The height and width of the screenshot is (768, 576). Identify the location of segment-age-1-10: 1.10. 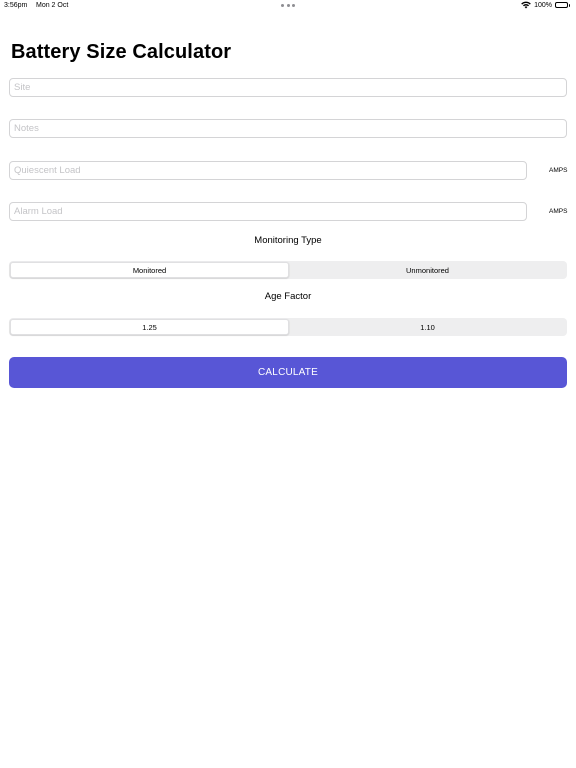
(427, 327).